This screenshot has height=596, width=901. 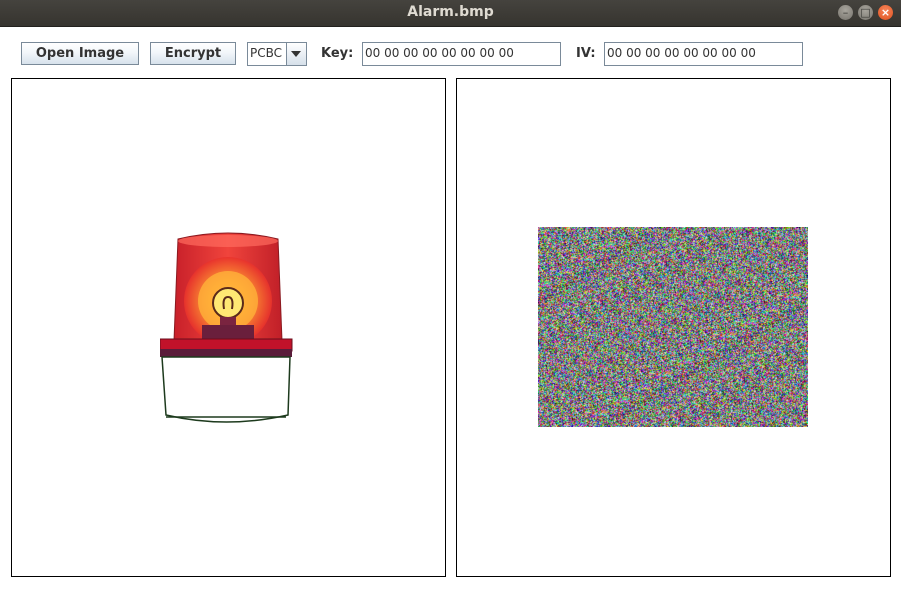 I want to click on iv-input: 00 00 00 00 00 00 00 00, so click(x=703, y=54).